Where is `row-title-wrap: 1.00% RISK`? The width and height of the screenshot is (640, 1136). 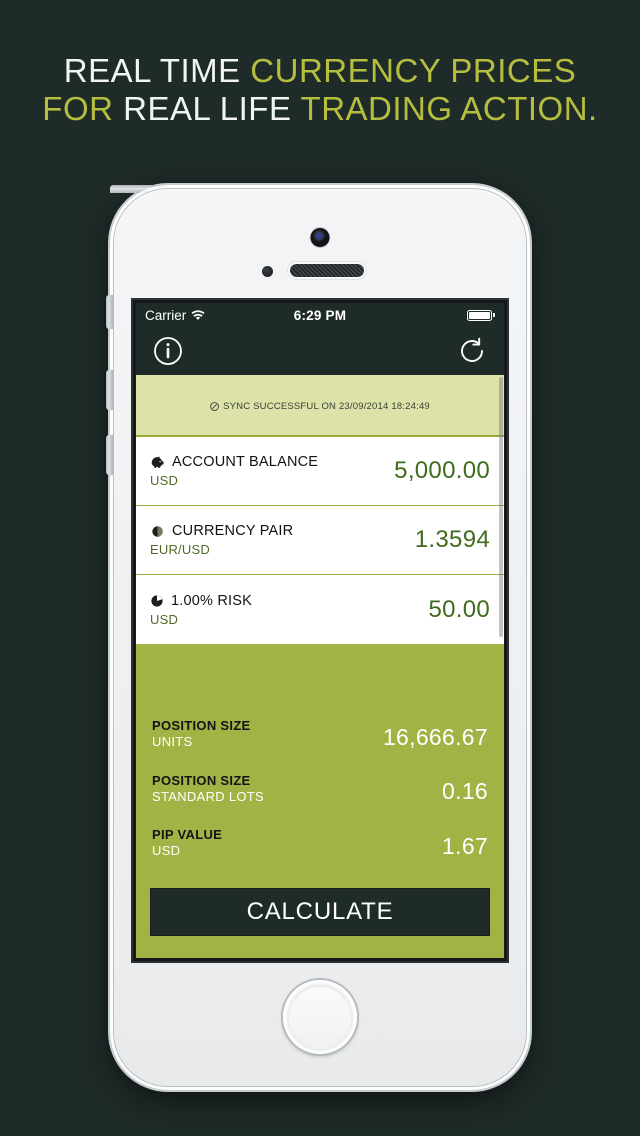
row-title-wrap: 1.00% RISK is located at coordinates (201, 601).